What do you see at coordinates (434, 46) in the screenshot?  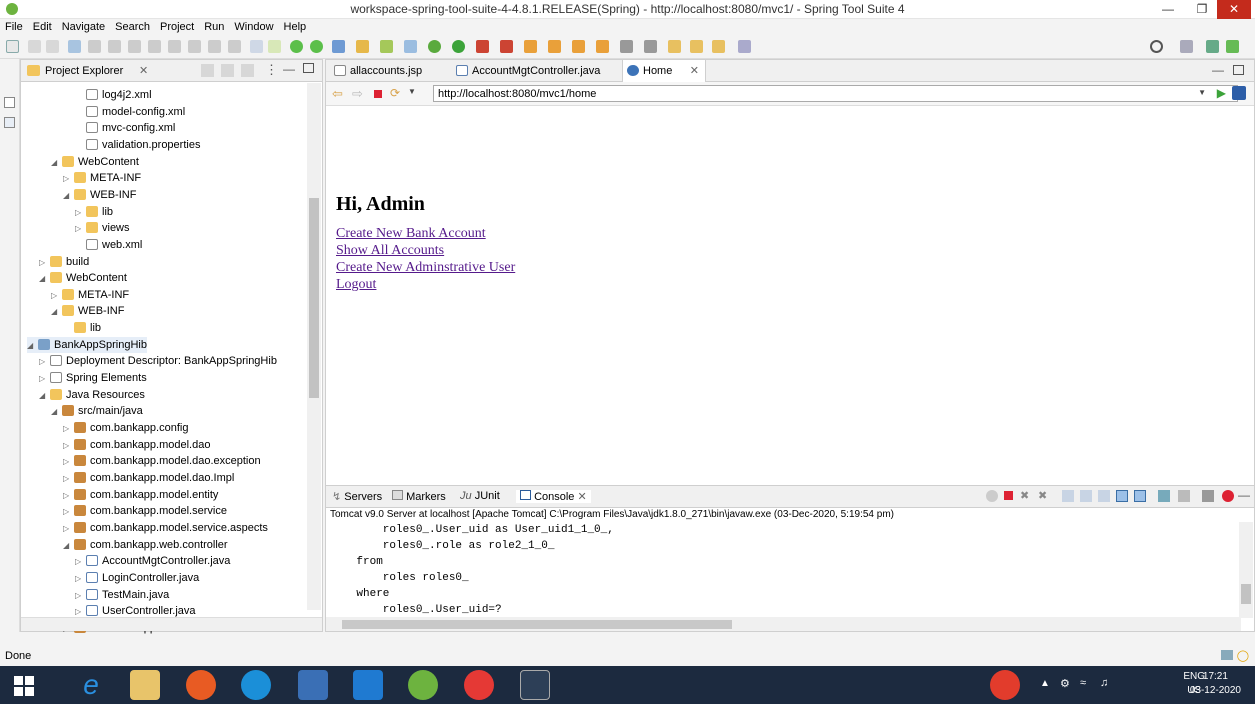 I see `debug-icon` at bounding box center [434, 46].